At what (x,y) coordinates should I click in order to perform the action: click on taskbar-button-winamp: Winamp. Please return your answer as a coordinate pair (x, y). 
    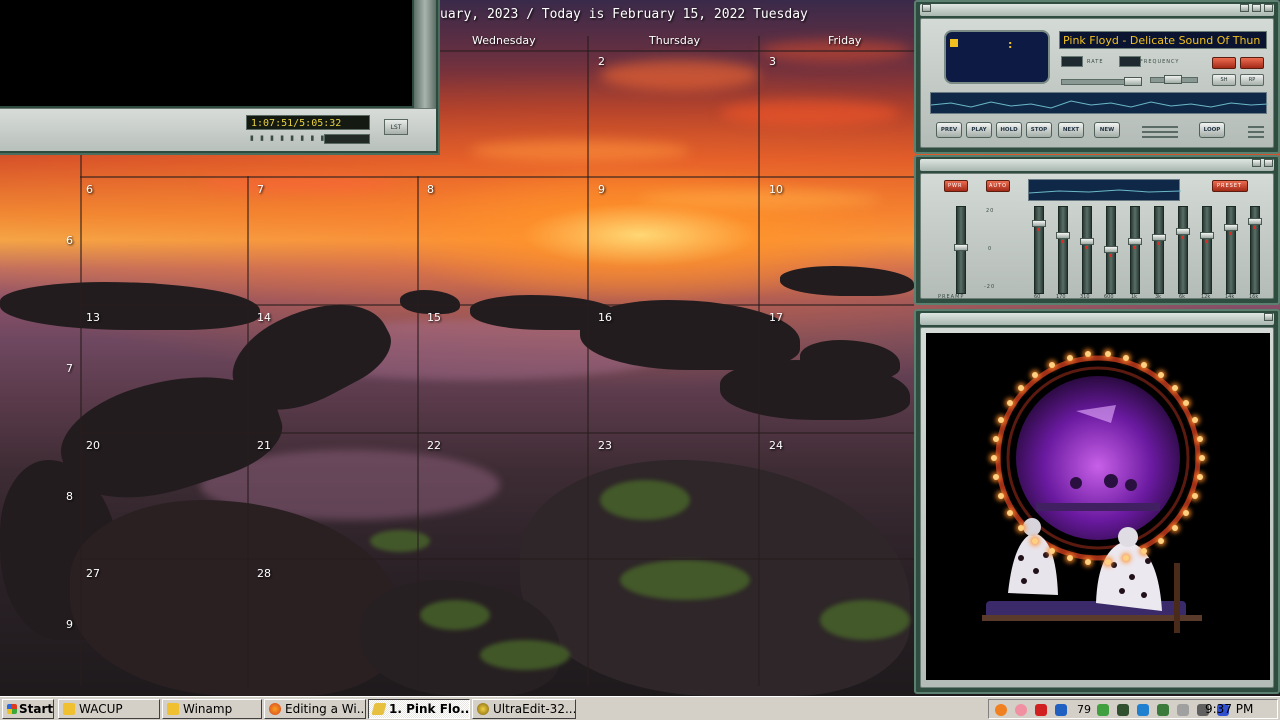
    Looking at the image, I should click on (212, 709).